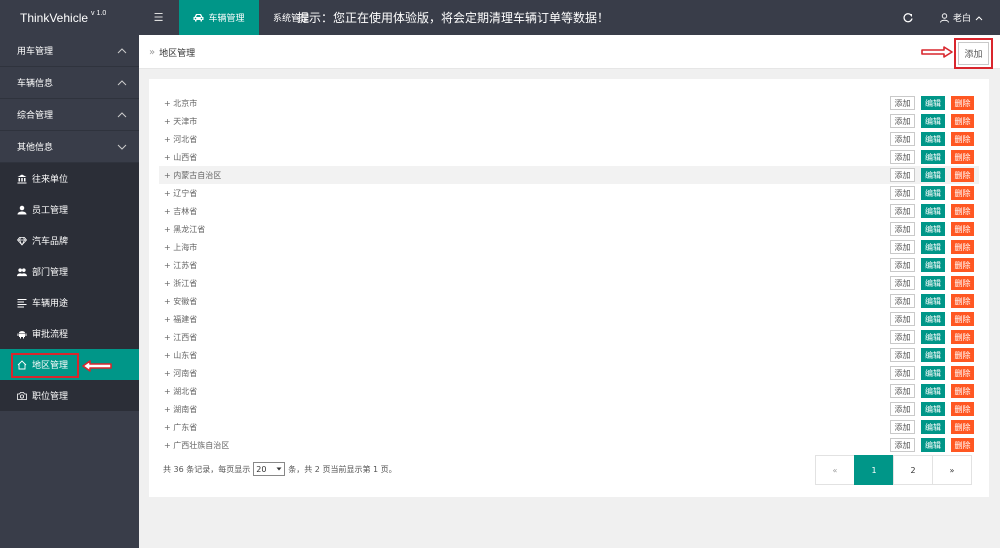  I want to click on sidebar-group-car-usage: 用车管理, so click(69, 51).